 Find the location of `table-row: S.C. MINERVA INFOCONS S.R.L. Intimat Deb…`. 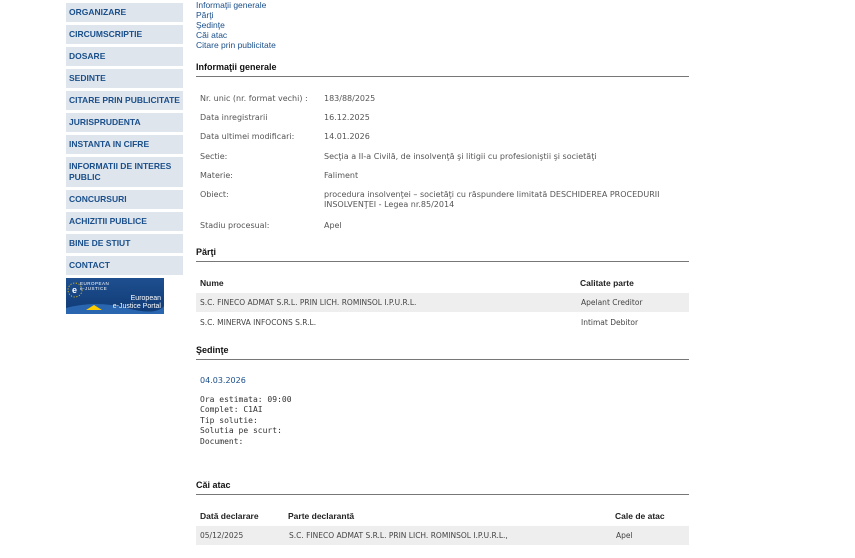

table-row: S.C. MINERVA INFOCONS S.R.L. Intimat Deb… is located at coordinates (442, 322).